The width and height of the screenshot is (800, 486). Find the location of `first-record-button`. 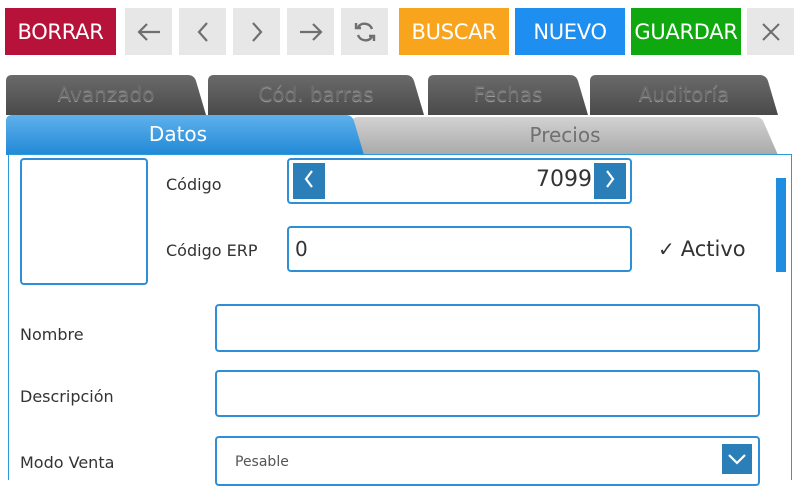

first-record-button is located at coordinates (148, 31).